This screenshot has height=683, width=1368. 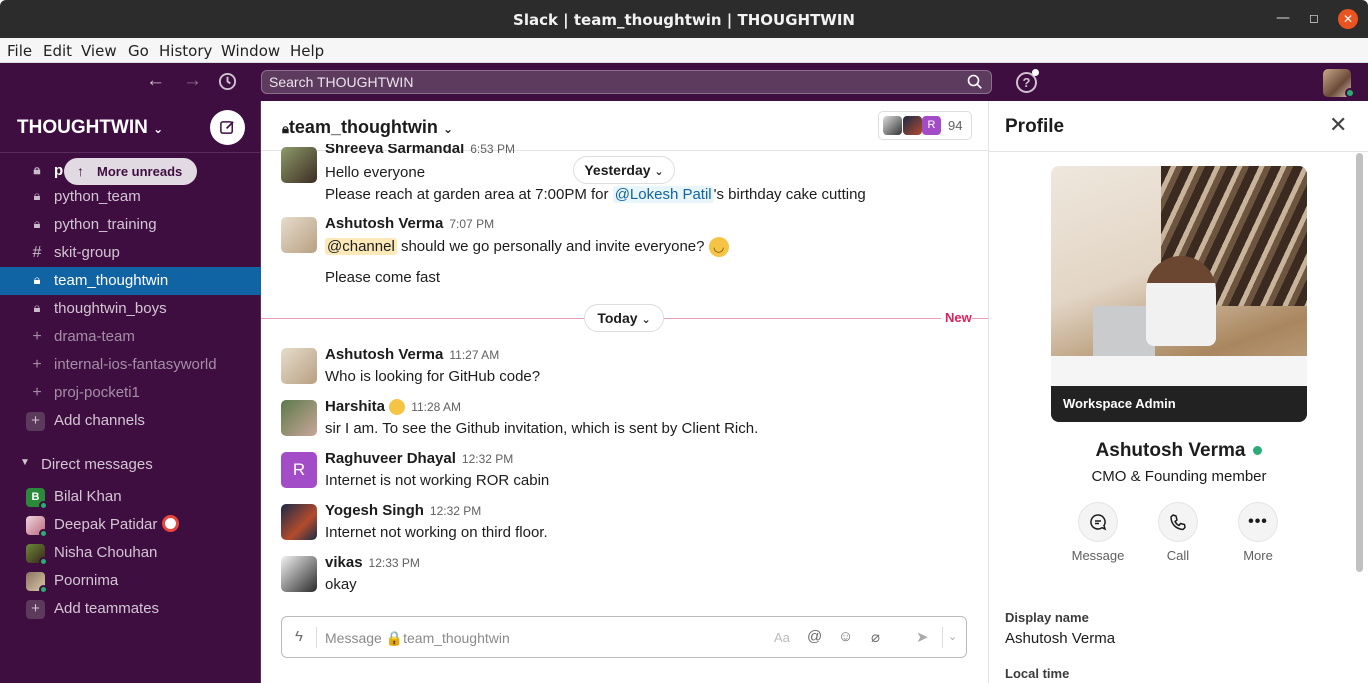 I want to click on date-divider-yesterday: Yesterday ⌄, so click(x=624, y=170).